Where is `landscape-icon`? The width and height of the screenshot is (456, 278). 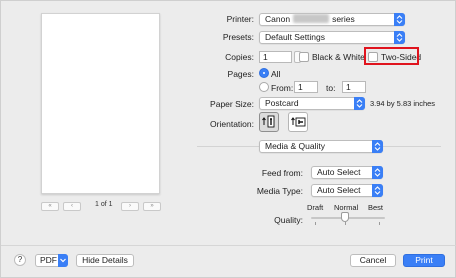
landscape-icon is located at coordinates (298, 122).